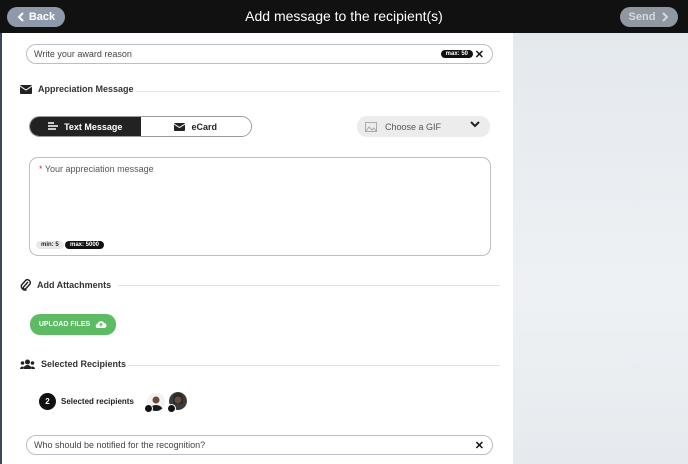 This screenshot has height=464, width=688. Describe the element at coordinates (259, 54) in the screenshot. I see `award-reason-input: Write your award reason max: 50 ✕` at that location.